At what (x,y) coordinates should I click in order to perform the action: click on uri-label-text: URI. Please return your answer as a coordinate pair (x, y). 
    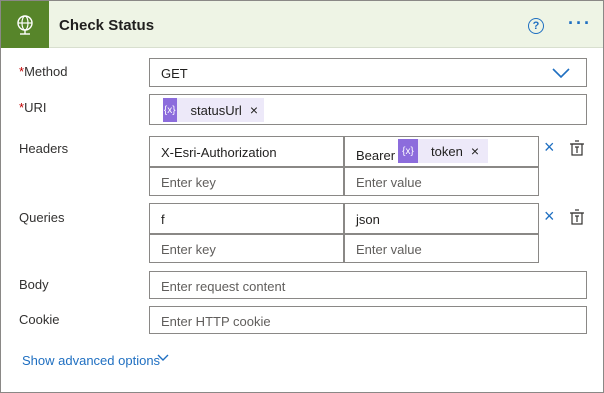
    Looking at the image, I should click on (35, 107).